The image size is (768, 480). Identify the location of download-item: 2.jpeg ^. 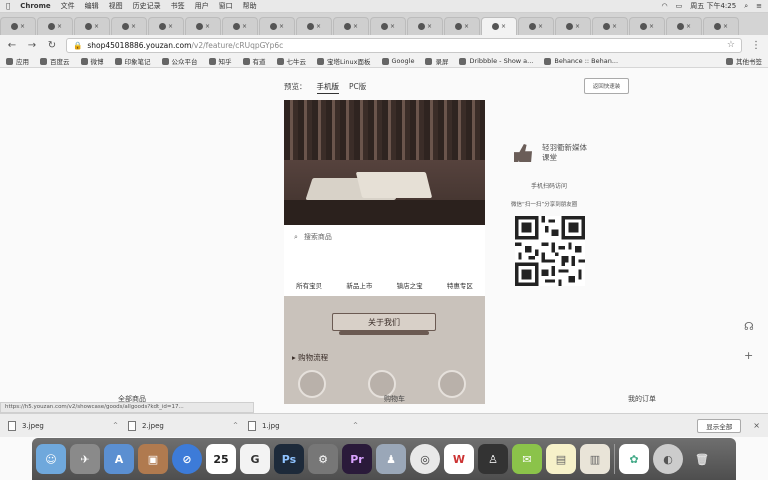
(188, 425).